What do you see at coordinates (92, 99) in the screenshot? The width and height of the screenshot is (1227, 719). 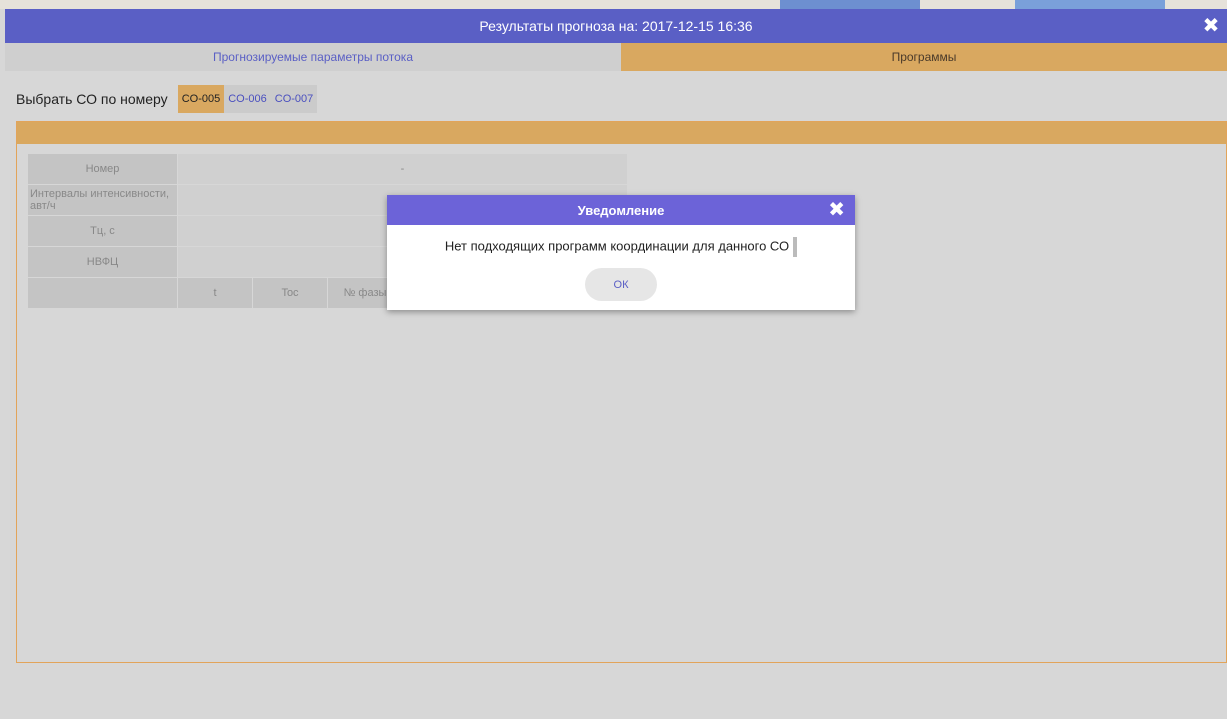 I see `co-picker-label: Выбрать СО по номеру` at bounding box center [92, 99].